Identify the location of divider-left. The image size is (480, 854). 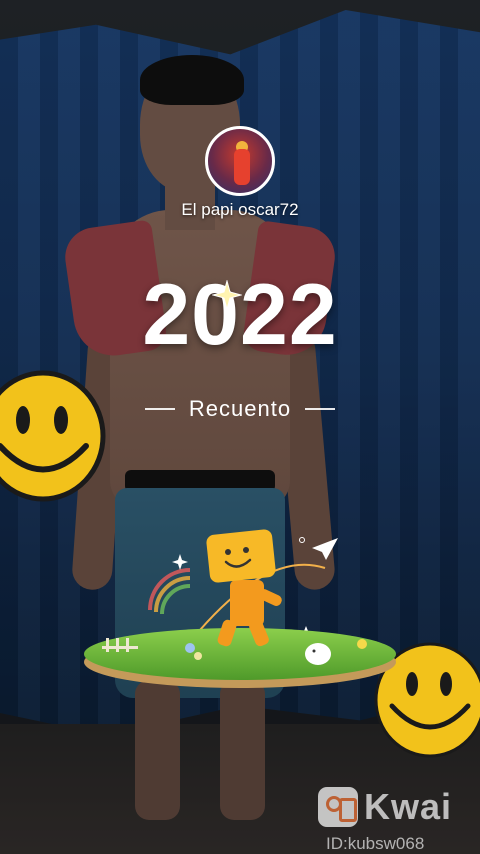
(159, 409).